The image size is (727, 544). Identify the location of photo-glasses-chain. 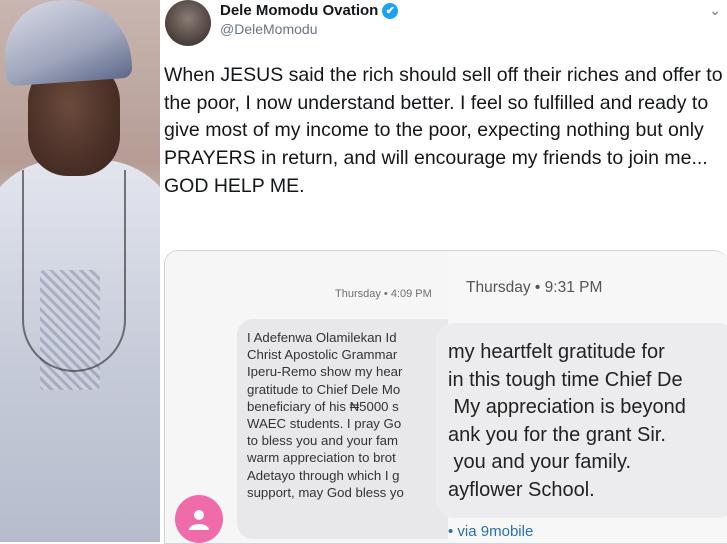
(74, 271).